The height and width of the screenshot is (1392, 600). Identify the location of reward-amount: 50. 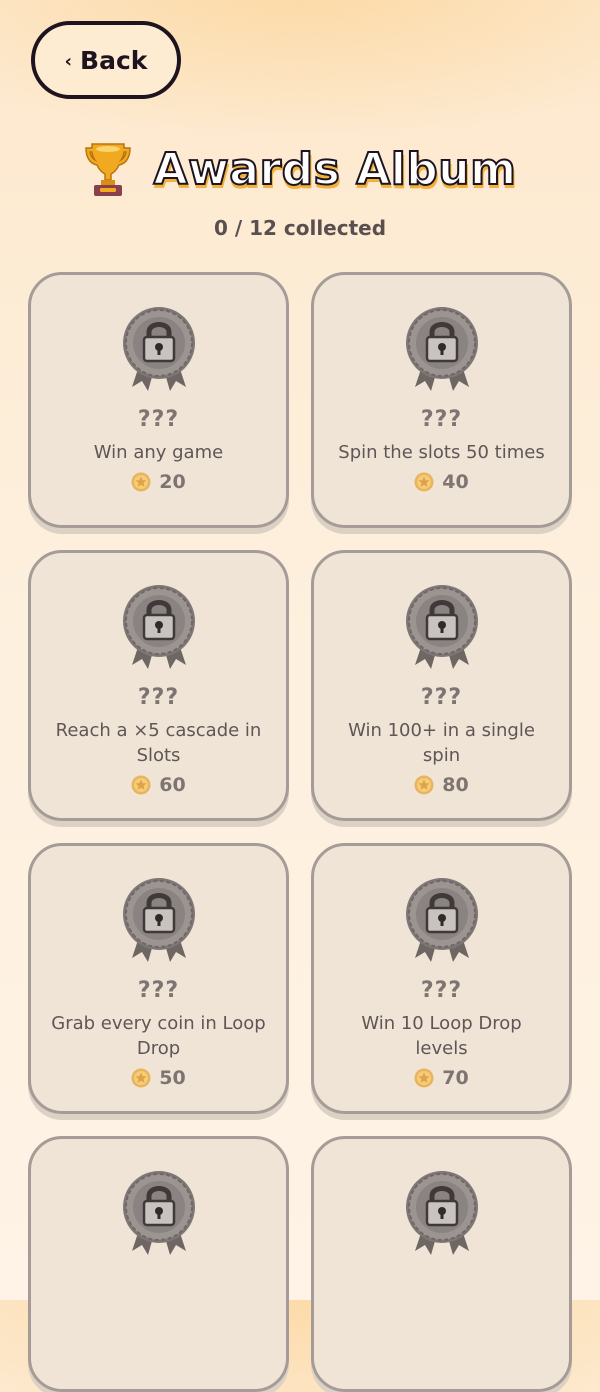
(172, 1078).